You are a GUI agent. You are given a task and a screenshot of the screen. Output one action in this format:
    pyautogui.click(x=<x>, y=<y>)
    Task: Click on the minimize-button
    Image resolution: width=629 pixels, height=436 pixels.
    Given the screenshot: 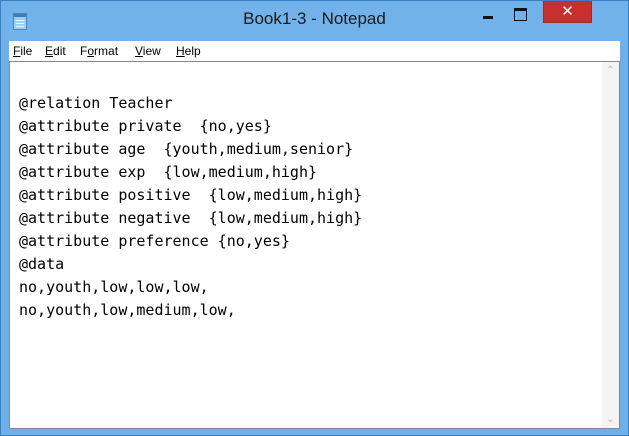 What is the action you would take?
    pyautogui.click(x=487, y=14)
    